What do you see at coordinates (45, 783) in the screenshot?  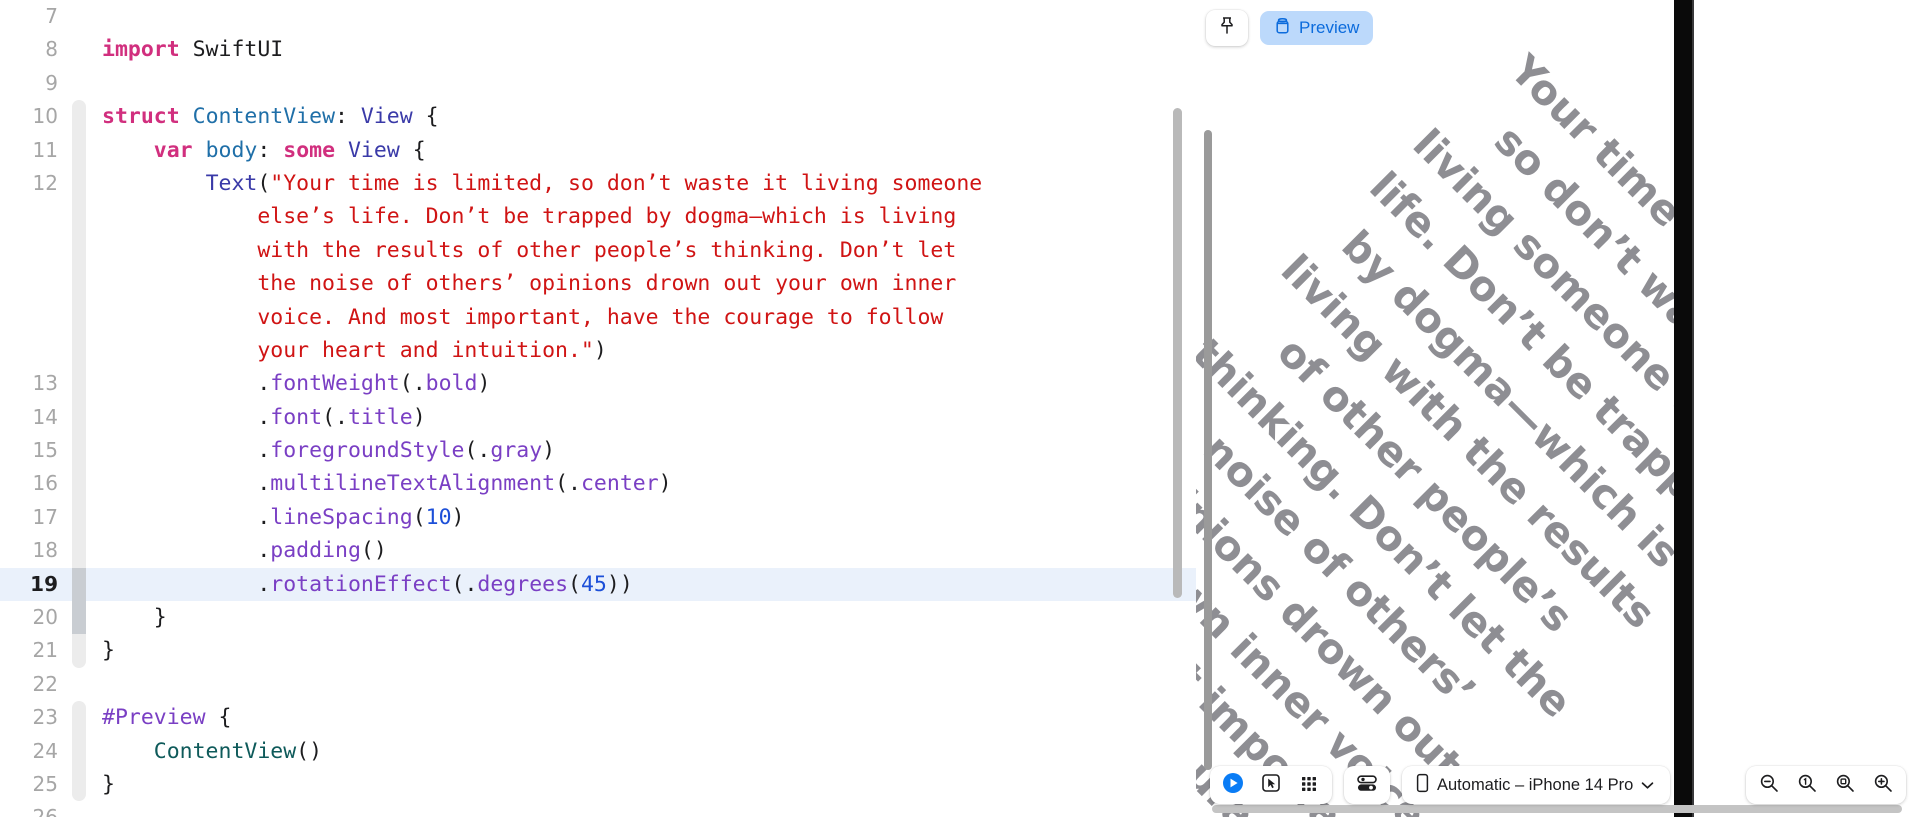 I see `line-number: 25` at bounding box center [45, 783].